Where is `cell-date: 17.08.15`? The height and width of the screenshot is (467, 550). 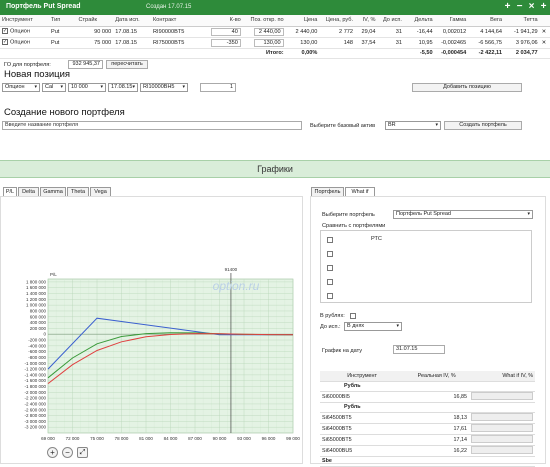 cell-date: 17.08.15 is located at coordinates (132, 43).